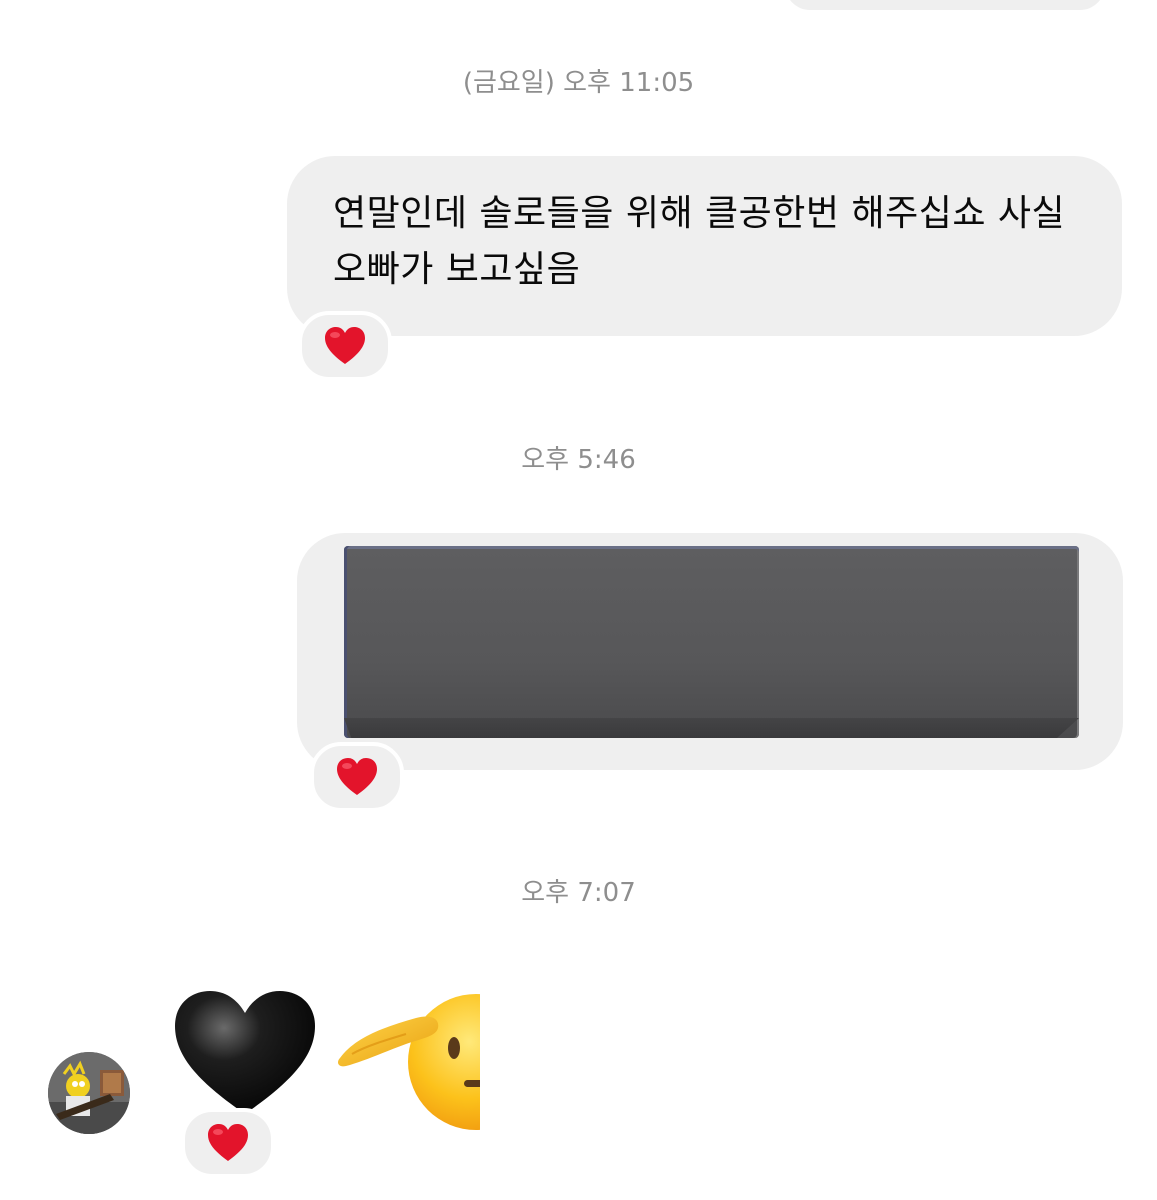 This screenshot has height=1200, width=1157. Describe the element at coordinates (578, 893) in the screenshot. I see `timestamp-707: 오후 7:07` at that location.